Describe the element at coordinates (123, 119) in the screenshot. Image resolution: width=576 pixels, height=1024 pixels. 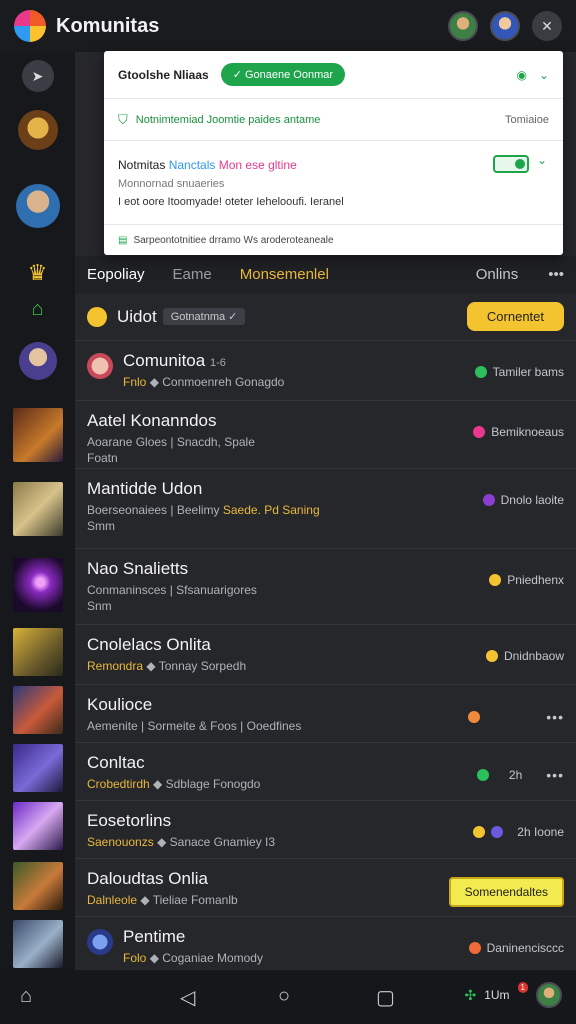
I see `shield-icon: ⛉` at that location.